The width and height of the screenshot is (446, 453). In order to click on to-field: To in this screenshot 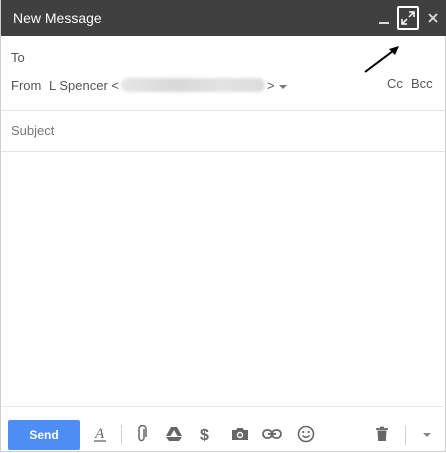, I will do `click(223, 58)`.